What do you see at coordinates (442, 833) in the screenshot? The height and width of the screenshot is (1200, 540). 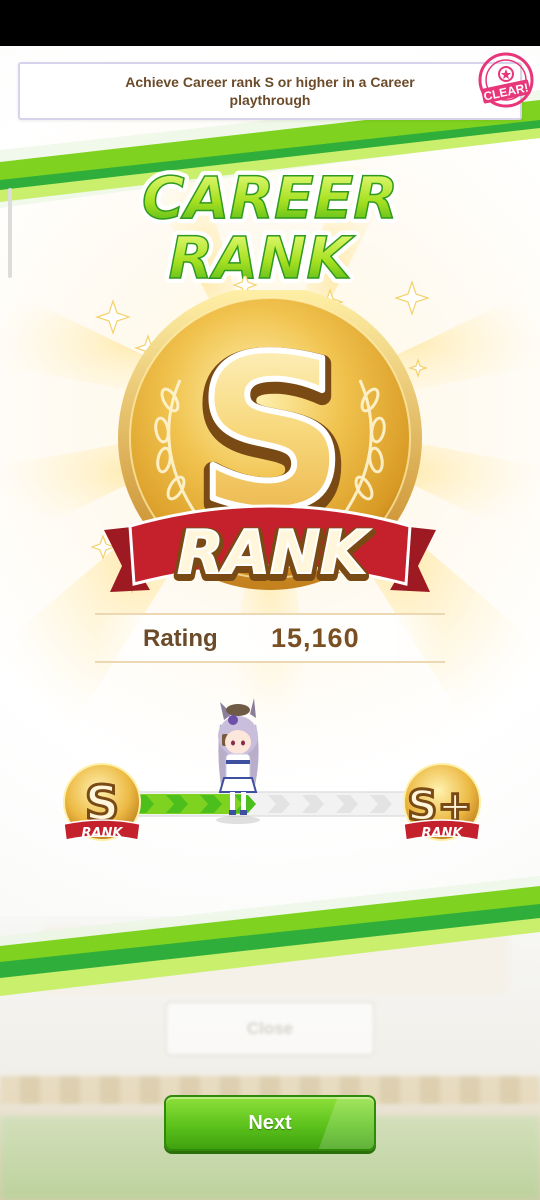 I see `next-rank-label: RANK` at bounding box center [442, 833].